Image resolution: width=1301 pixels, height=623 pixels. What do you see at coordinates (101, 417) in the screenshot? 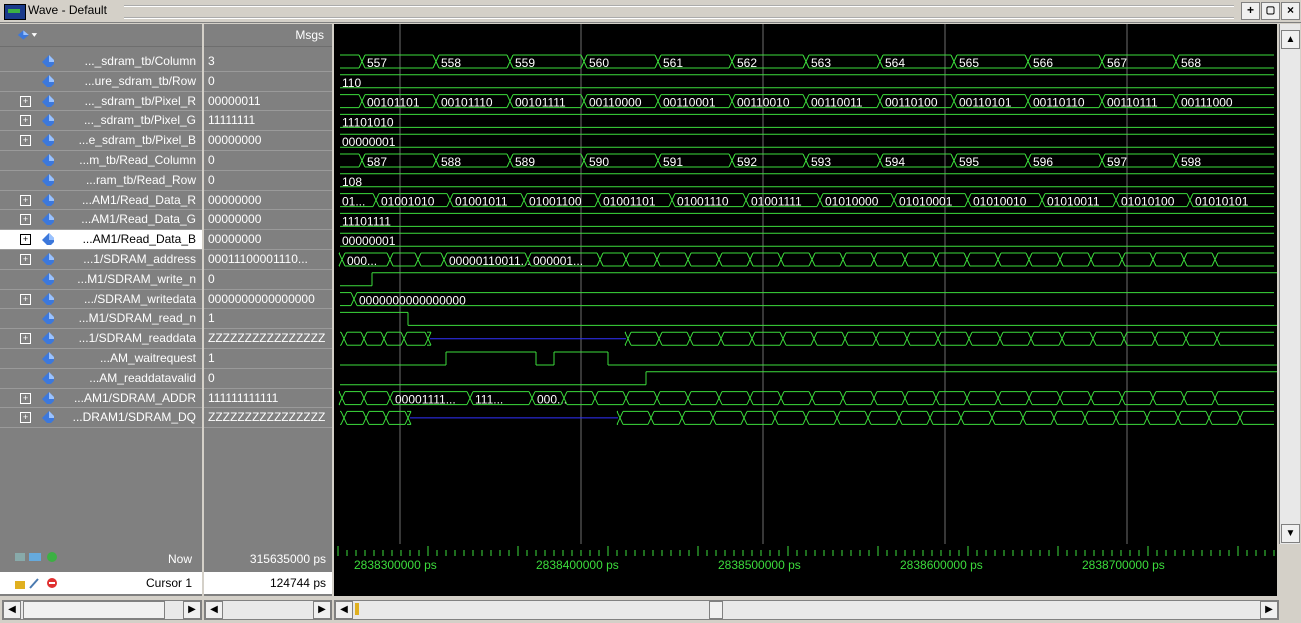
I see `signal-row: + ...DRAM1/SDRAM_DQ` at bounding box center [101, 417].